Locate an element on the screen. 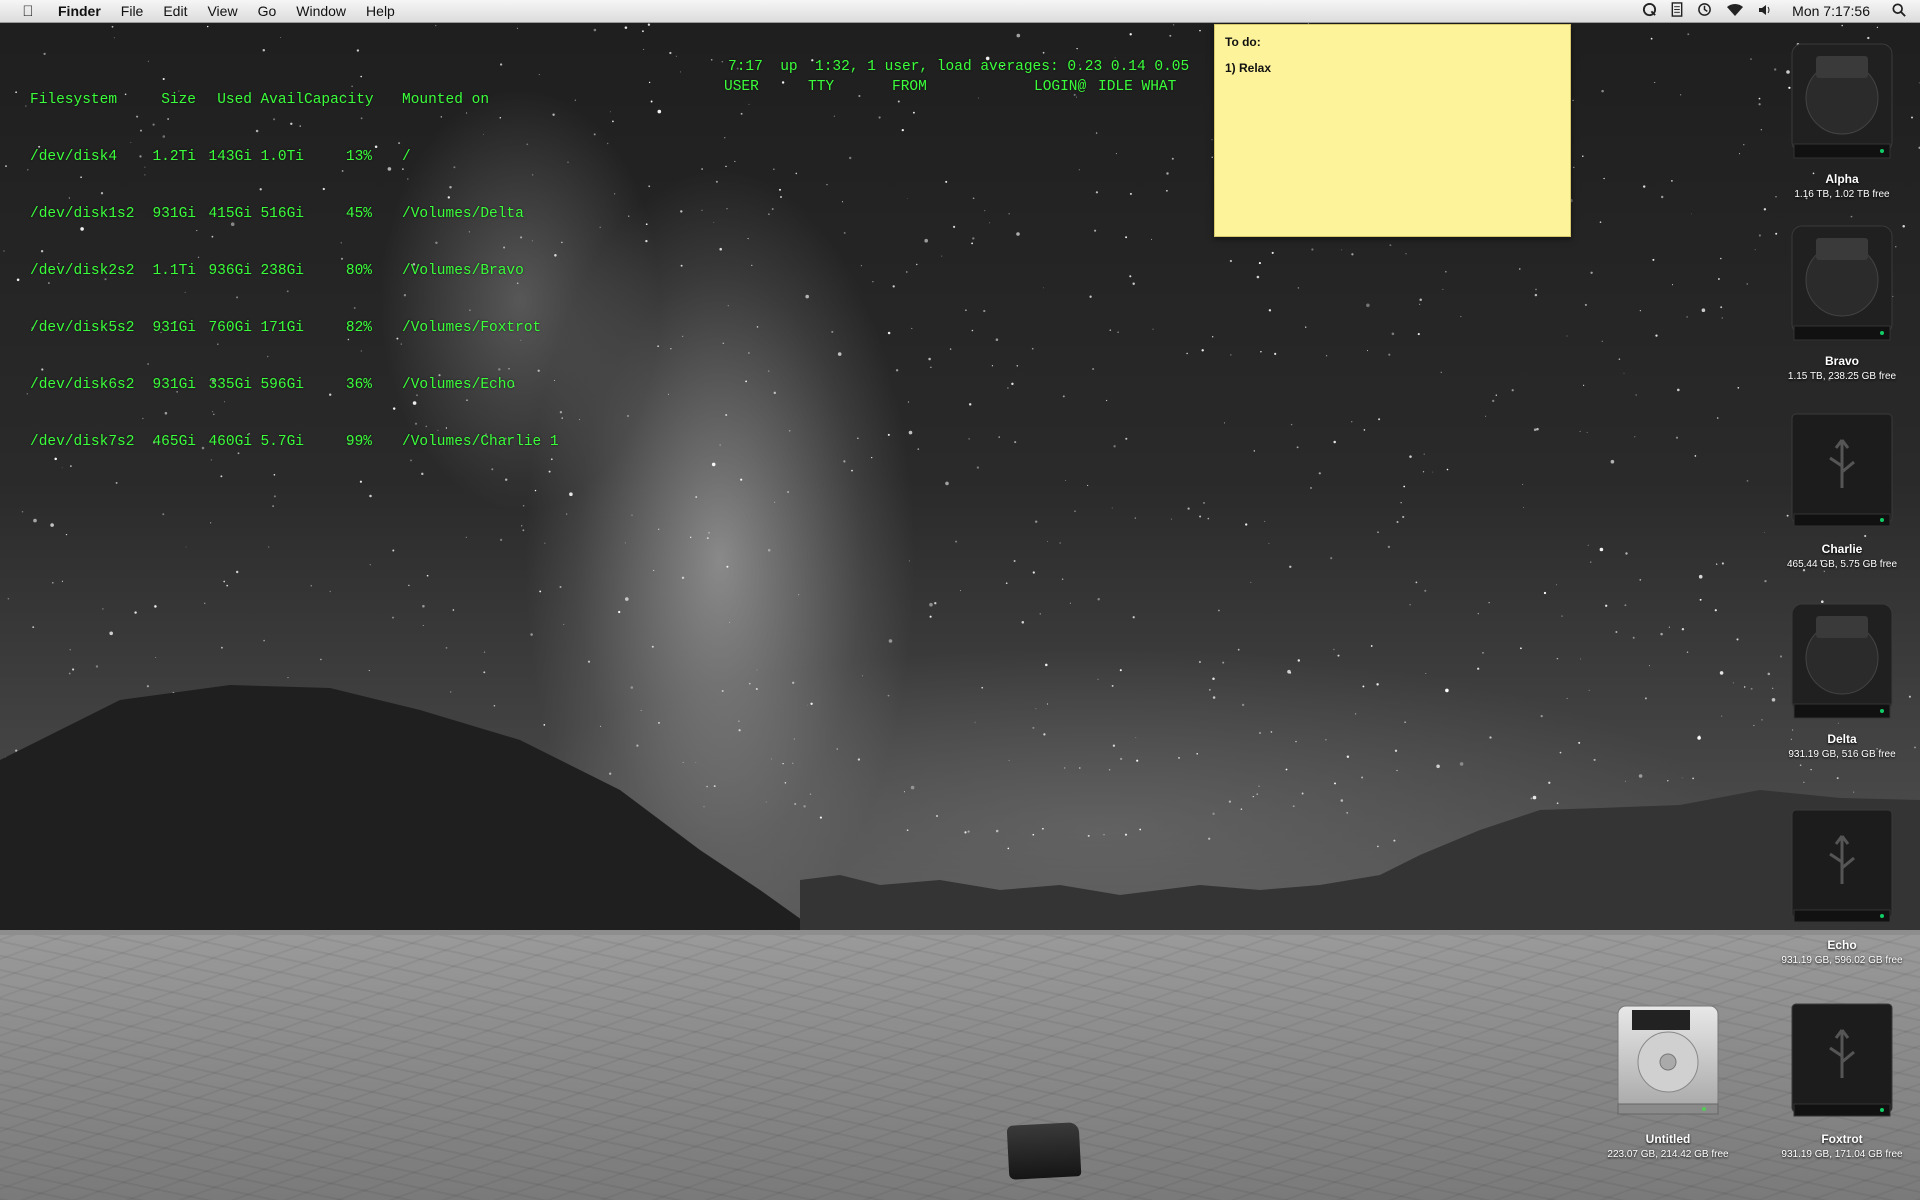  menu-file: File is located at coordinates (132, 11).